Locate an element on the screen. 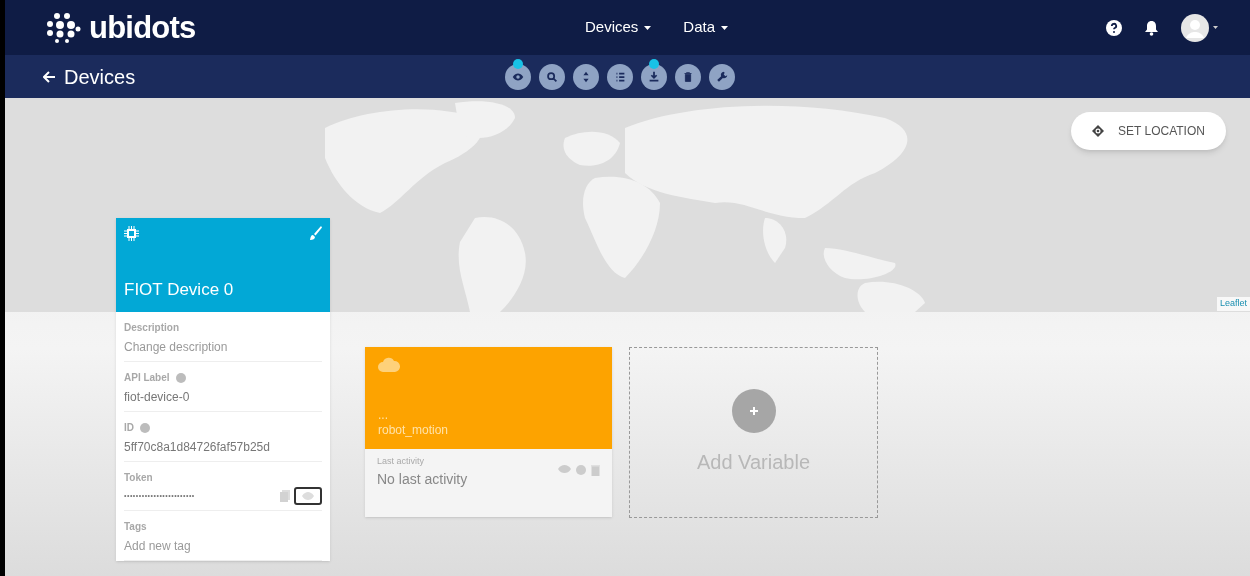 This screenshot has height=576, width=1250. field-value: 5ff70c8a1d84726faf57b25d is located at coordinates (197, 447).